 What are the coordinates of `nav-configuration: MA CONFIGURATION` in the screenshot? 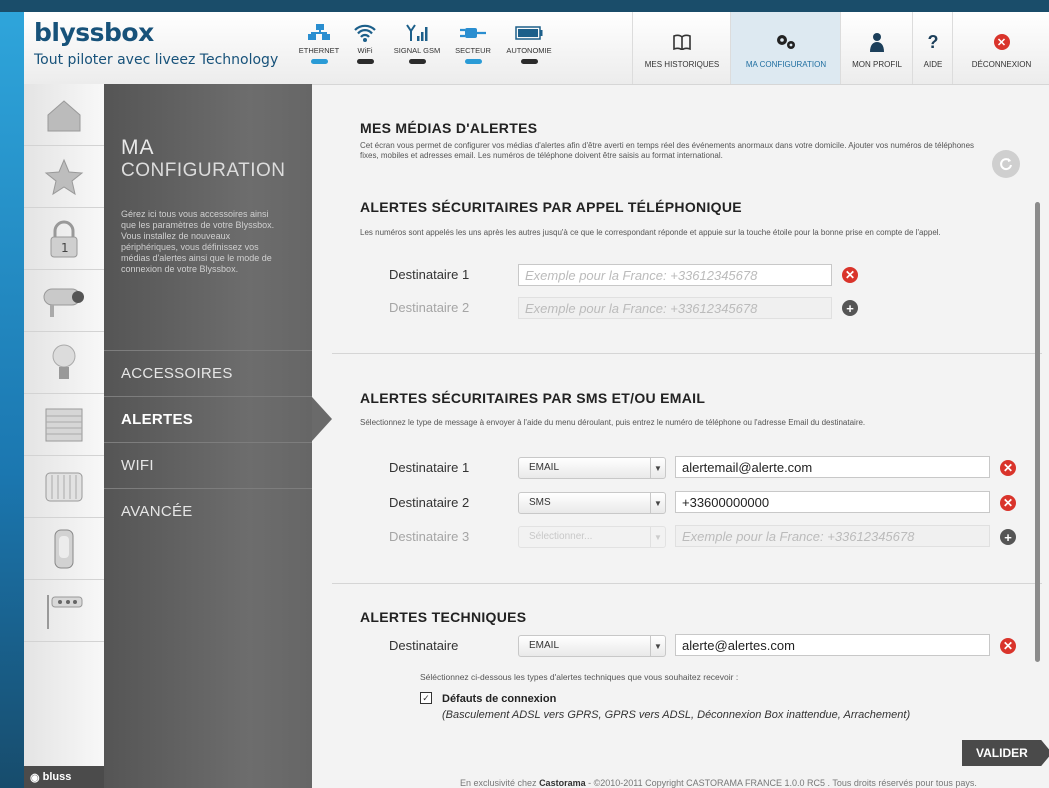 It's located at (785, 48).